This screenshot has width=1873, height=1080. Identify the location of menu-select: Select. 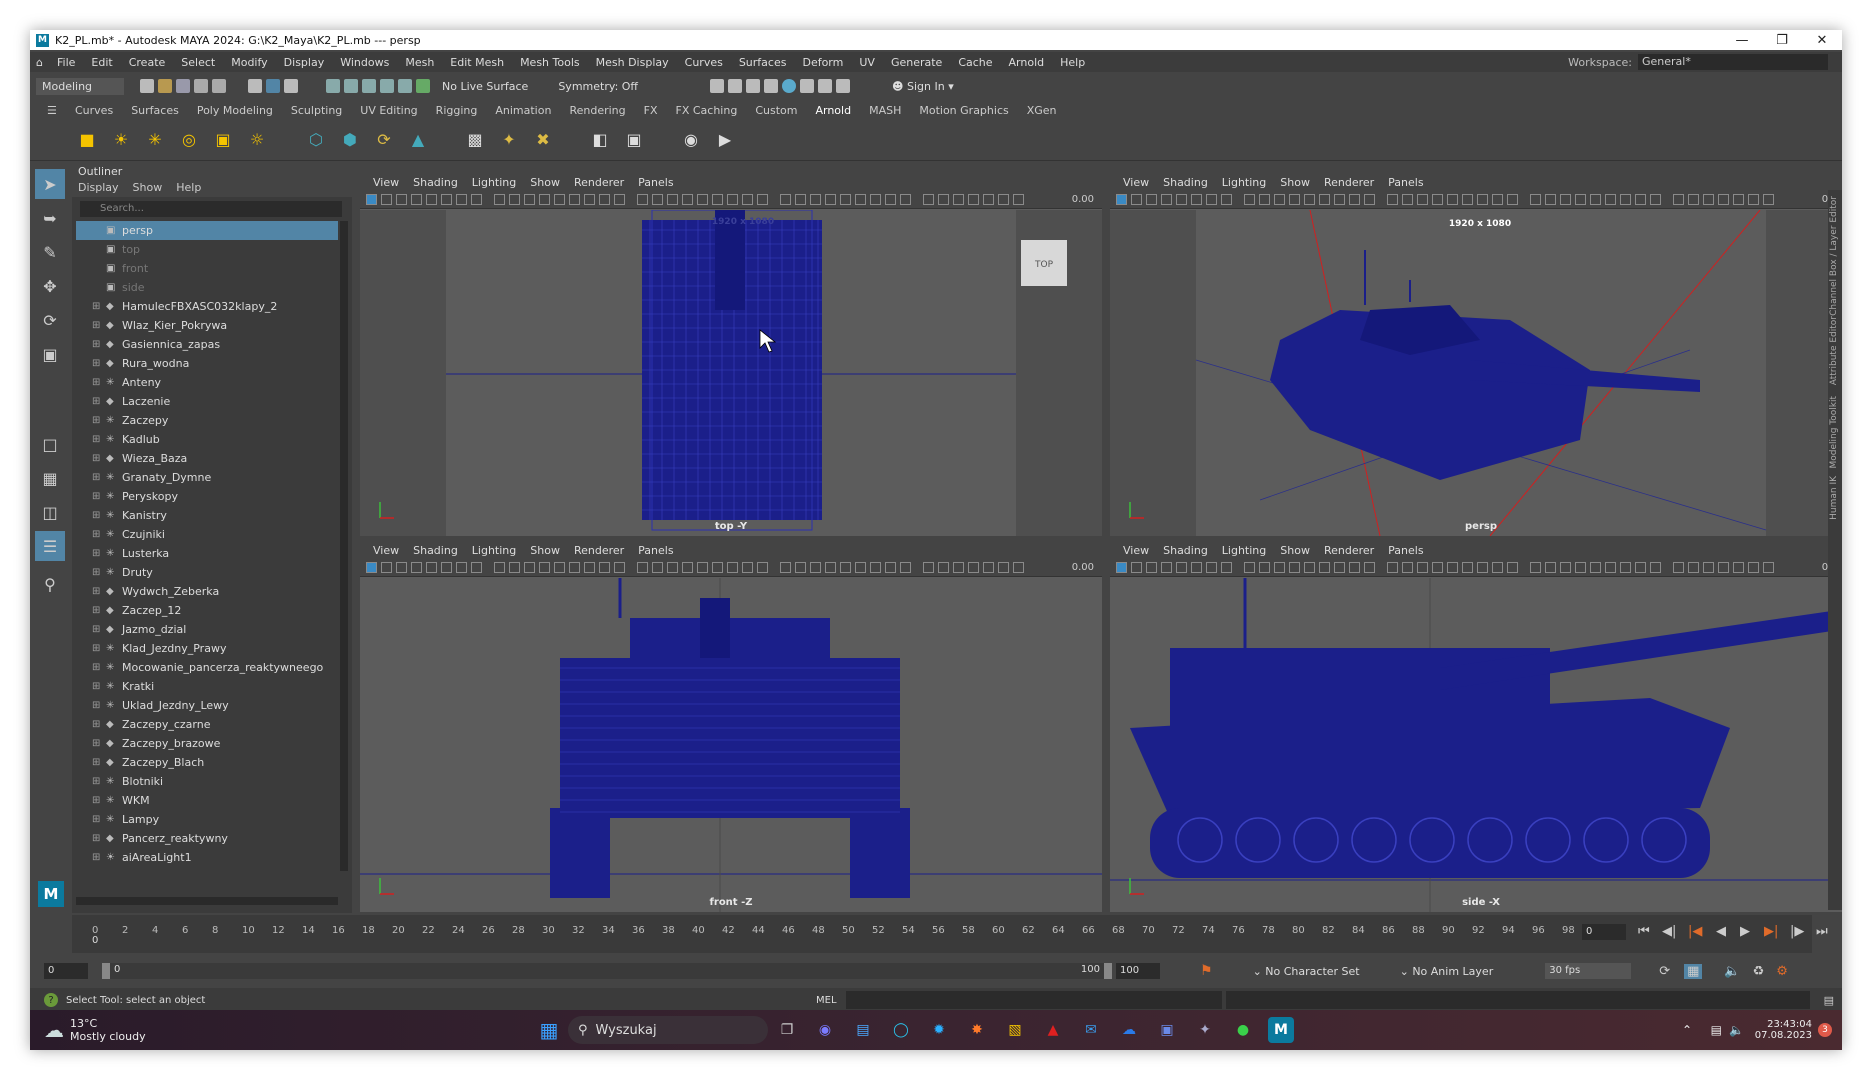
(198, 62).